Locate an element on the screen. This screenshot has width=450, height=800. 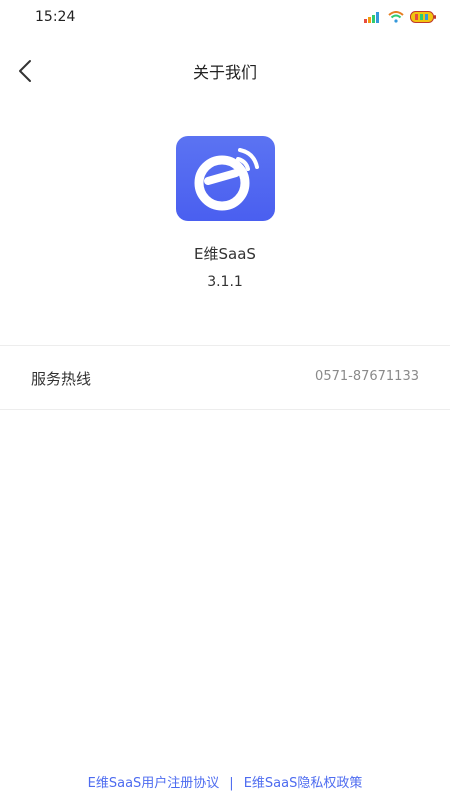
page-title: 关于我们 is located at coordinates (224, 72).